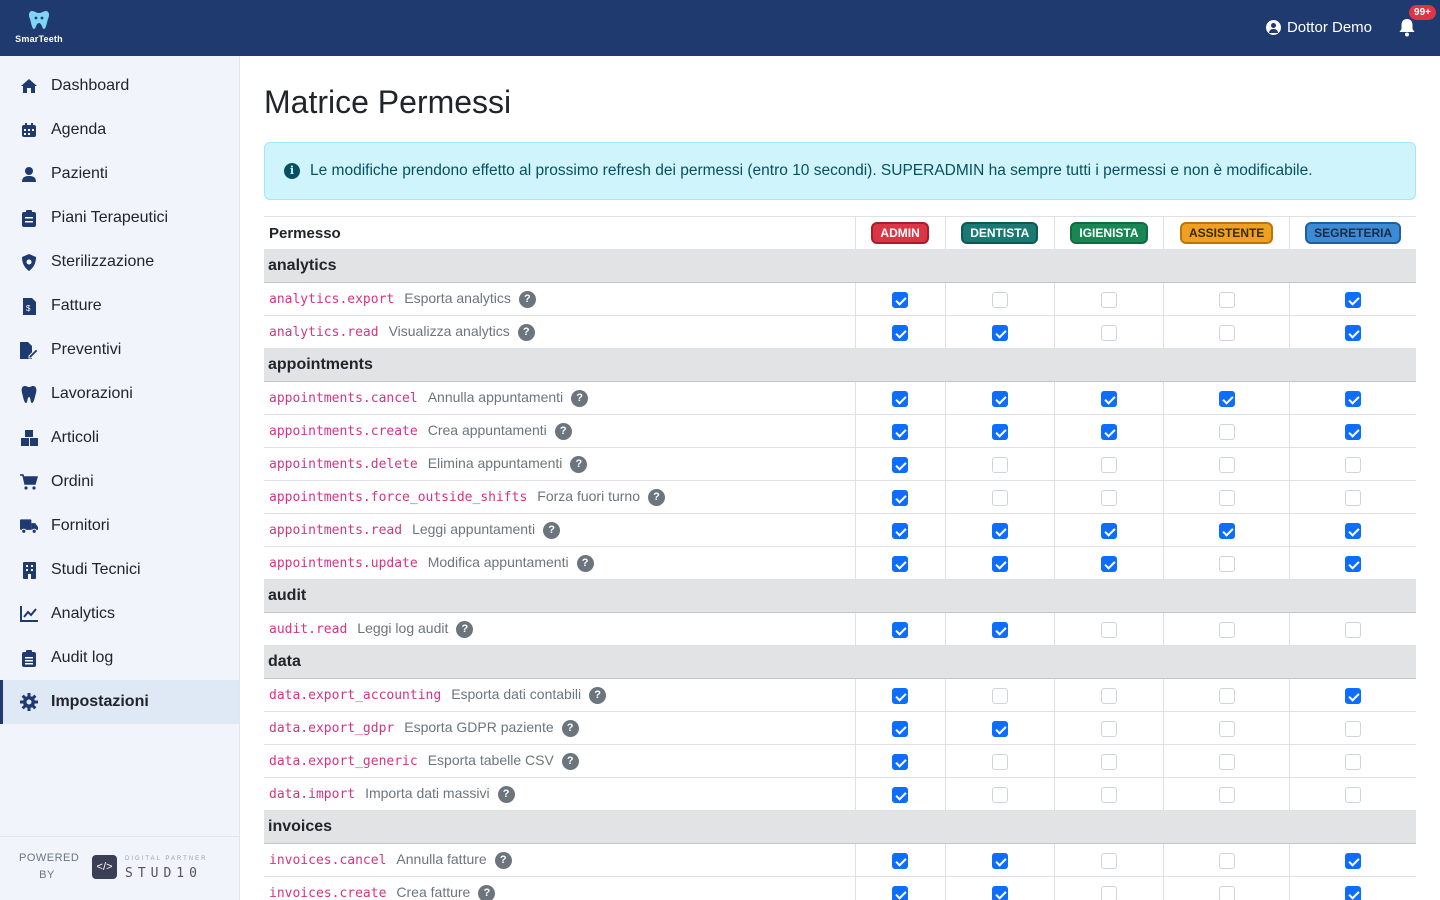  I want to click on sidebar-item-sterilizzazione: Sterilizzazione, so click(119, 262).